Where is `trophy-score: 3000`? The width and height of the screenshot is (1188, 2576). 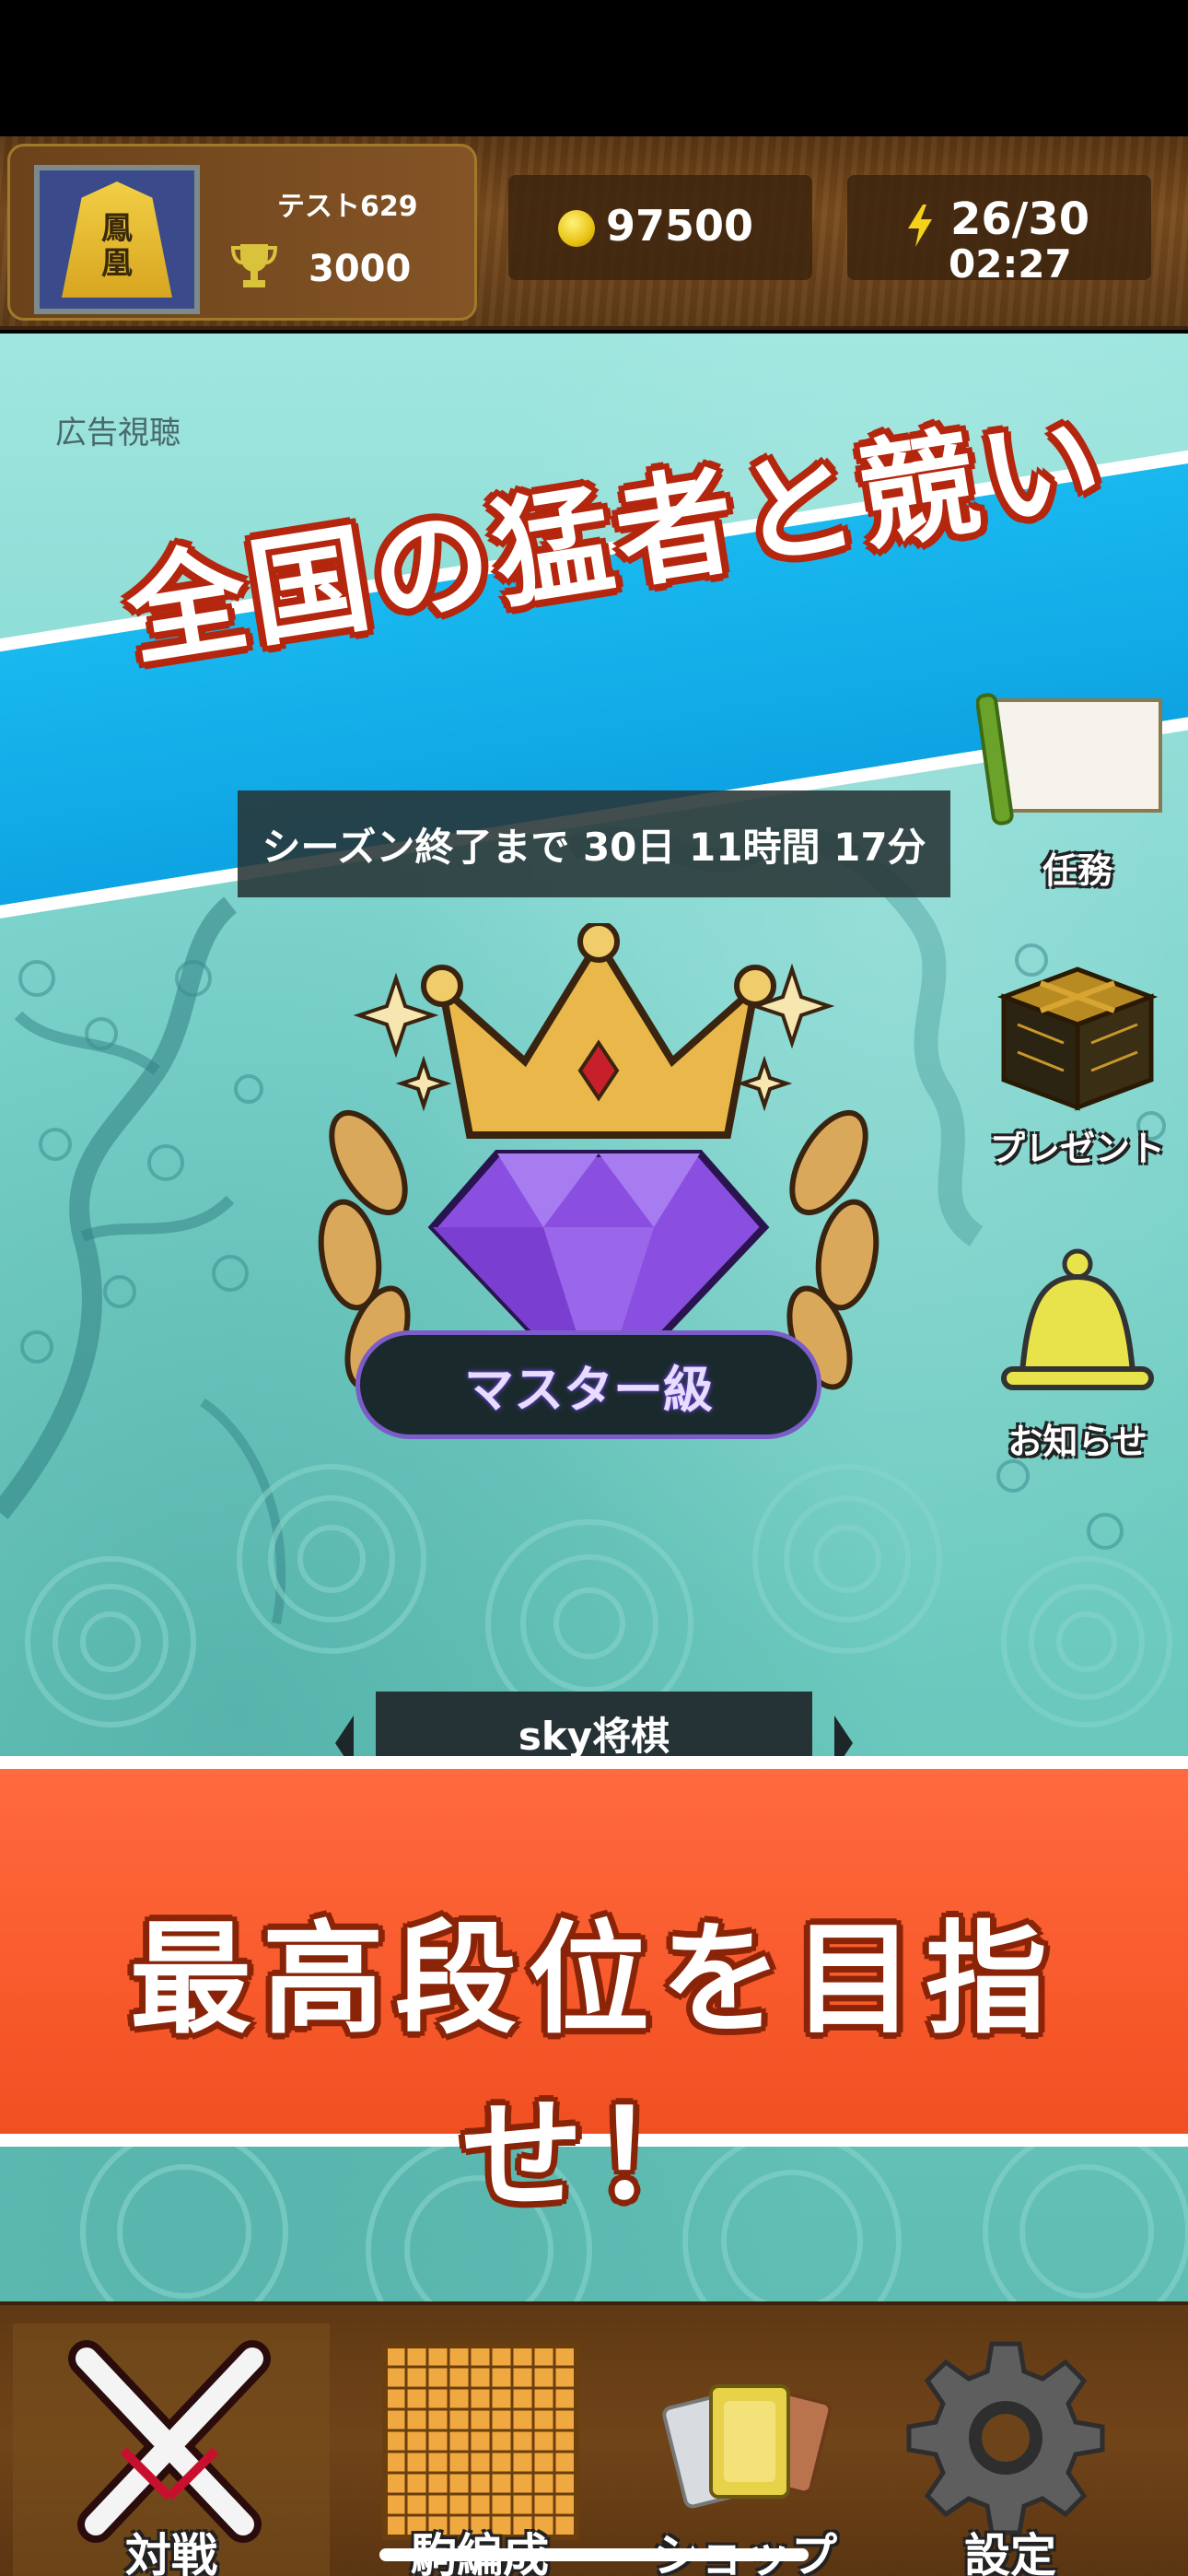 trophy-score: 3000 is located at coordinates (360, 269).